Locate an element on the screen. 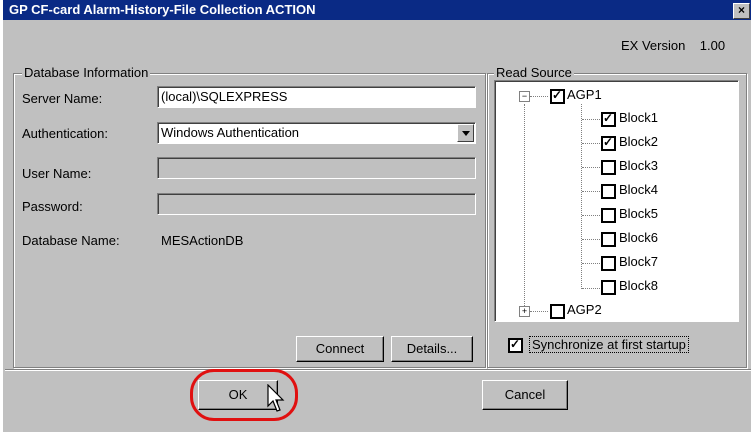 Image resolution: width=751 pixels, height=432 pixels. block3-checkbox is located at coordinates (608, 167).